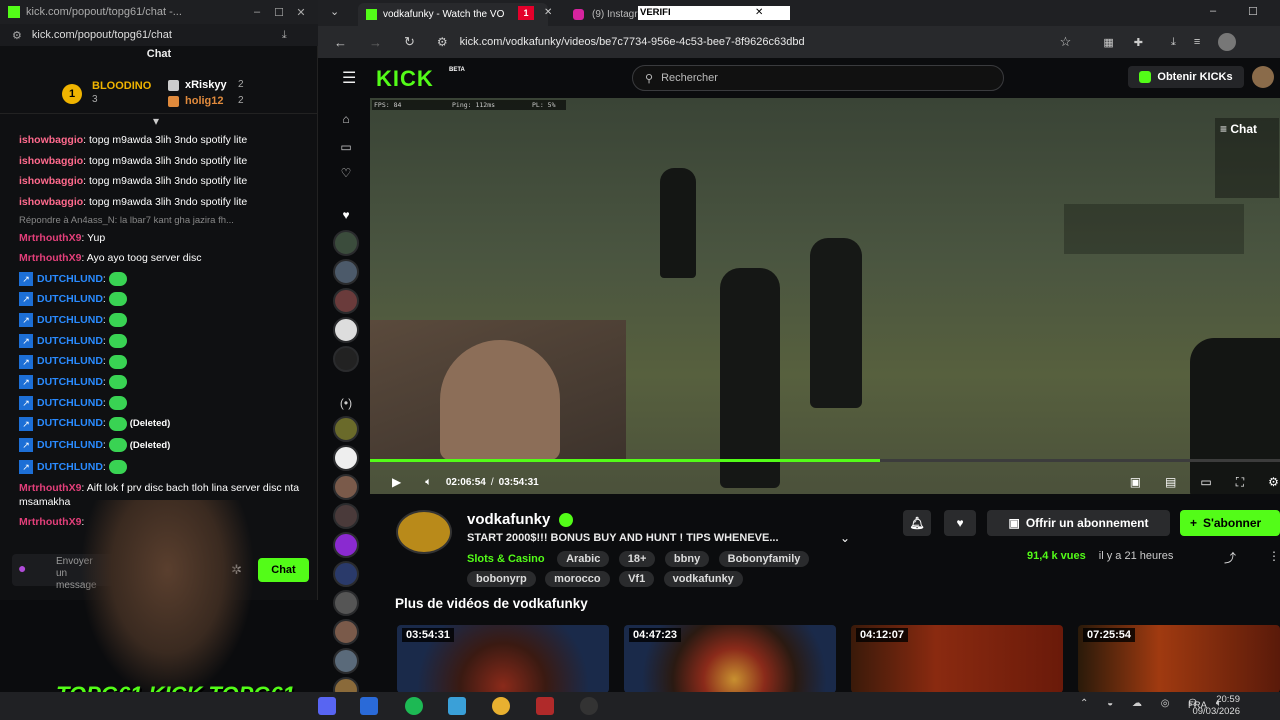 The width and height of the screenshot is (1280, 720). What do you see at coordinates (1273, 482) in the screenshot?
I see `settings-gear-icon: ⚙` at bounding box center [1273, 482].